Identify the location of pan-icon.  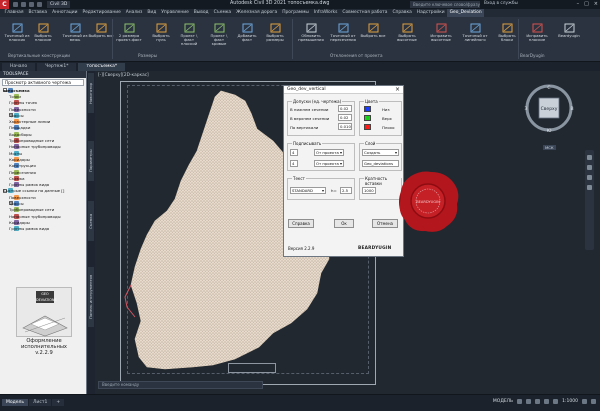
(589, 157).